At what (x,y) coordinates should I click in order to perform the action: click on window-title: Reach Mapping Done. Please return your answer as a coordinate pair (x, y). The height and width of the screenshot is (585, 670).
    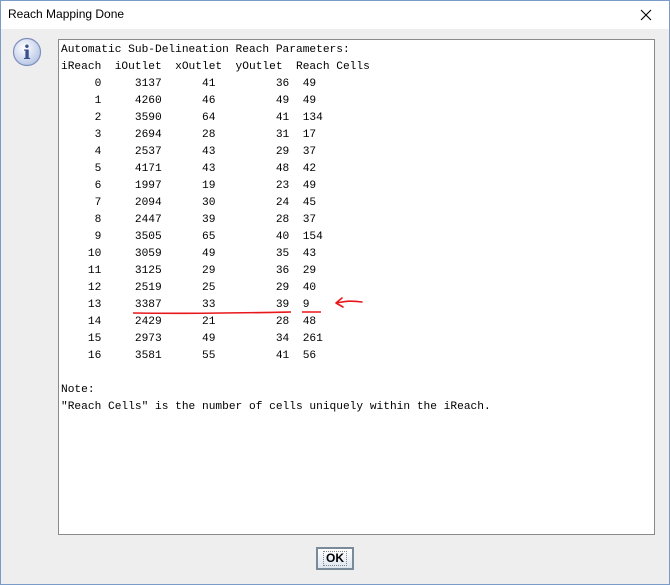
    Looking at the image, I should click on (66, 14).